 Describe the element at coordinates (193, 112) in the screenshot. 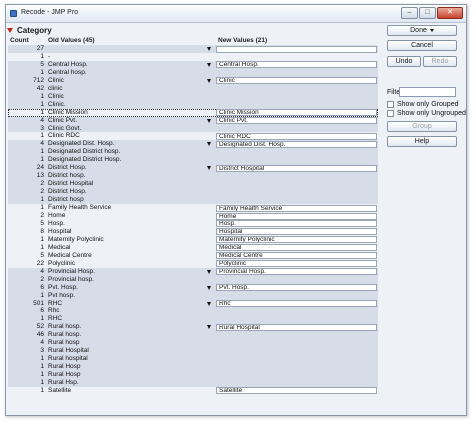

I see `table-row: 1 Clinic Mission Clinic Mission` at that location.